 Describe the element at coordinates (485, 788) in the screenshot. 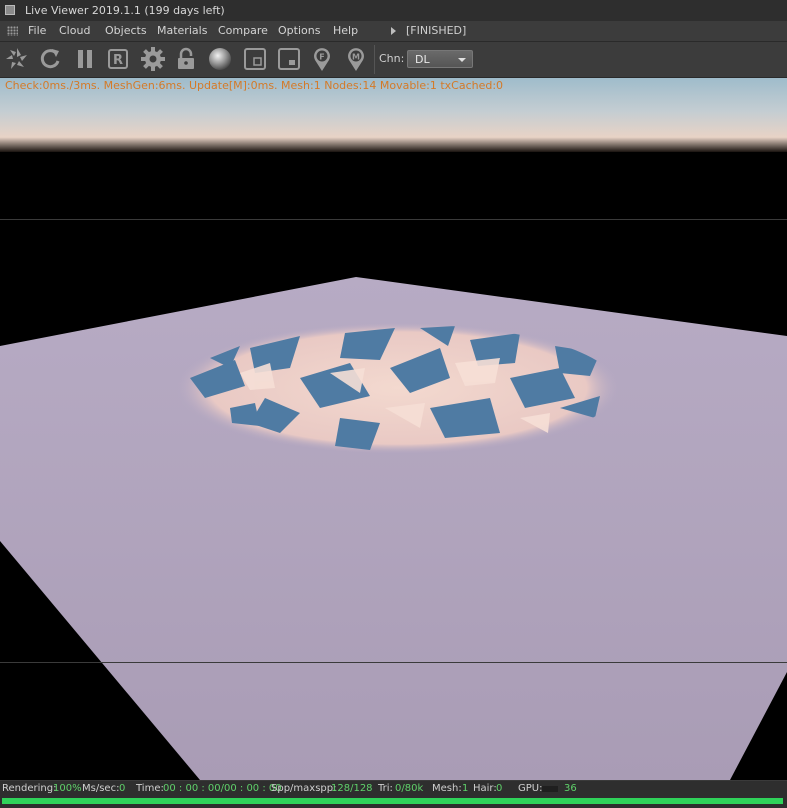

I see `hair-label: Hair:` at that location.